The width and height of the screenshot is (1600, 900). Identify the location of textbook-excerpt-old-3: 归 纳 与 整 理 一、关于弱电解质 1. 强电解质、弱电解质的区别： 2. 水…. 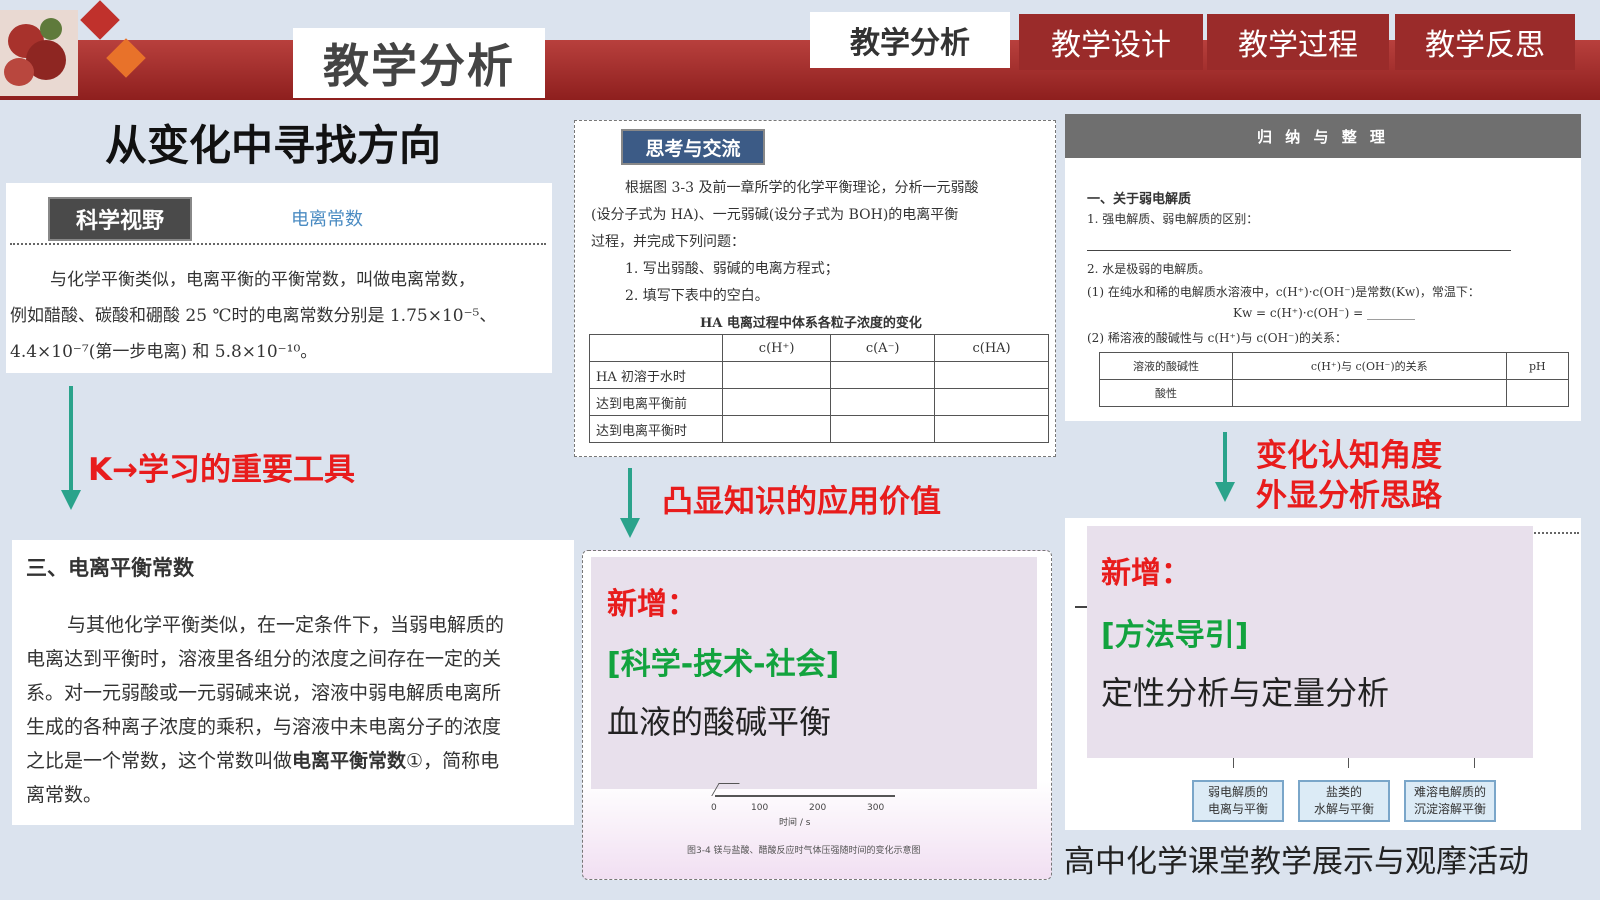
(1323, 267).